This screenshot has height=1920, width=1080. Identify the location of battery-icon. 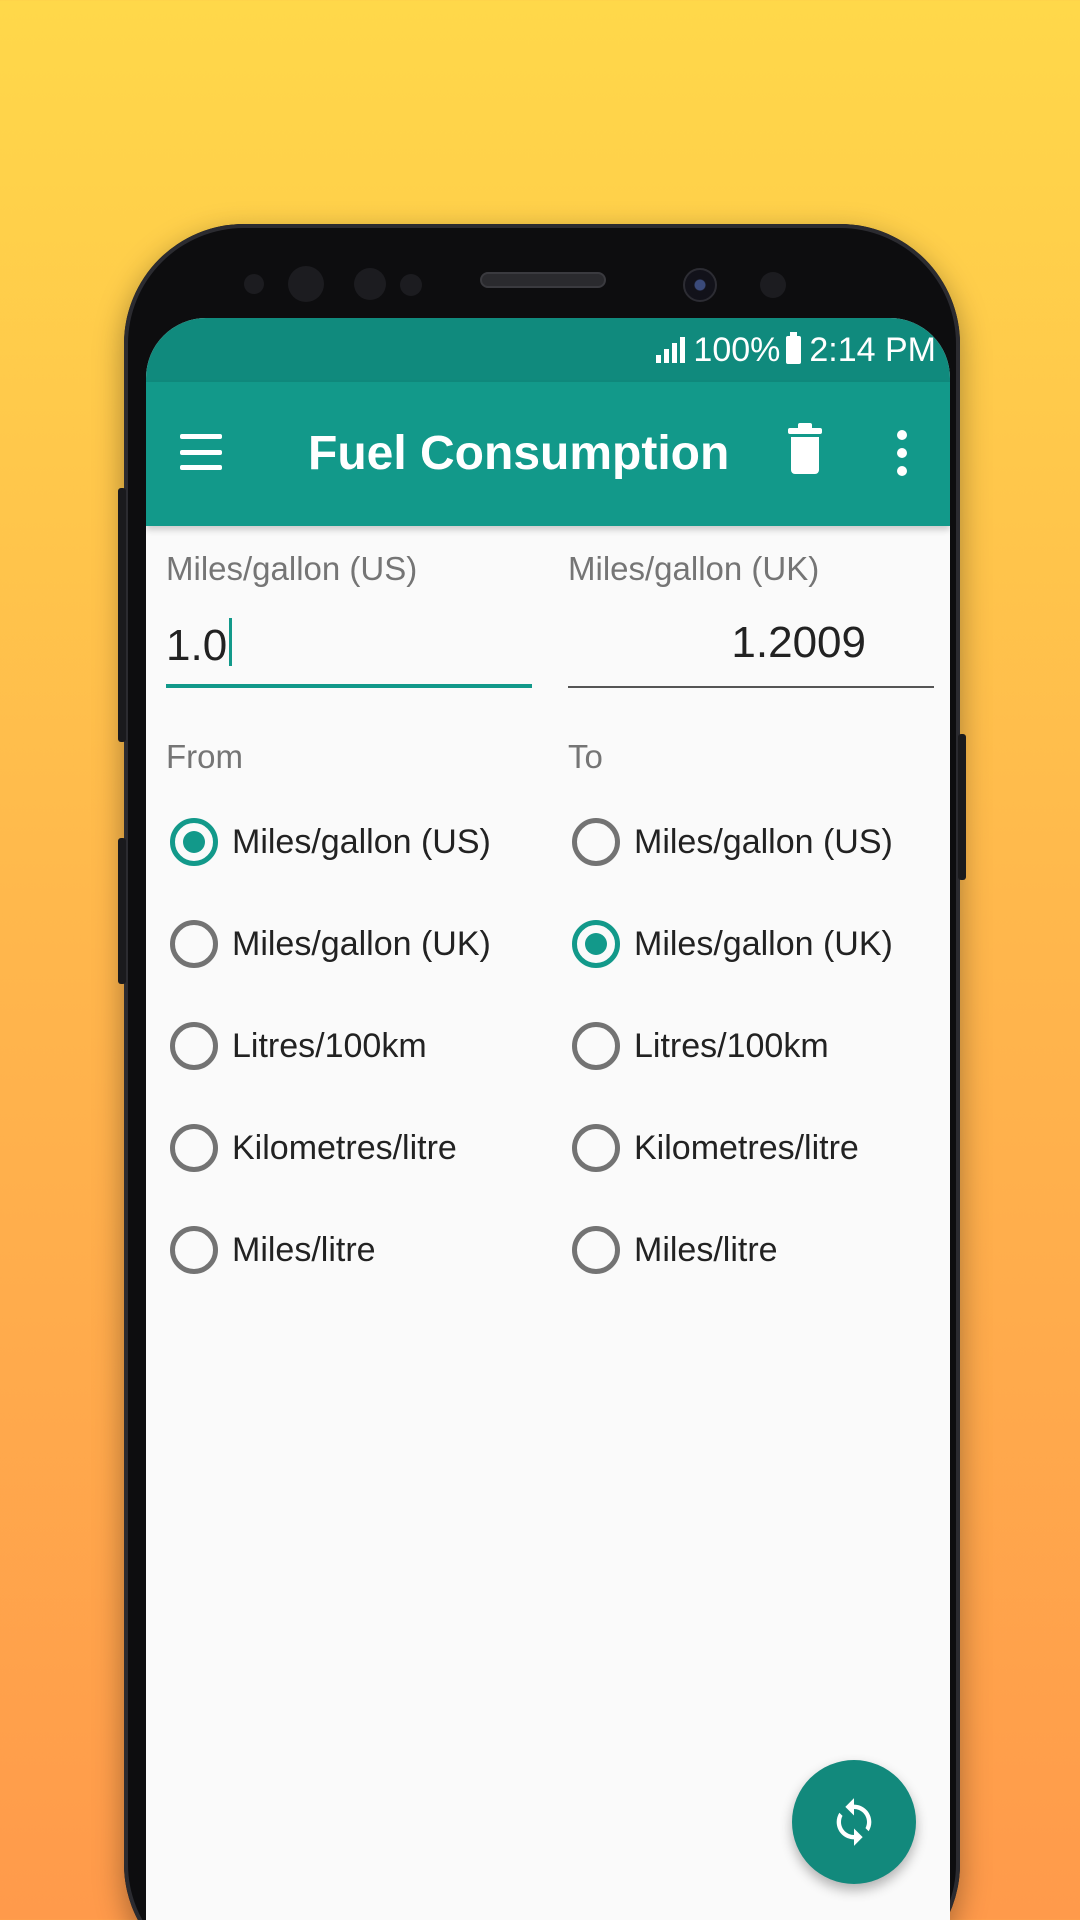
(794, 348).